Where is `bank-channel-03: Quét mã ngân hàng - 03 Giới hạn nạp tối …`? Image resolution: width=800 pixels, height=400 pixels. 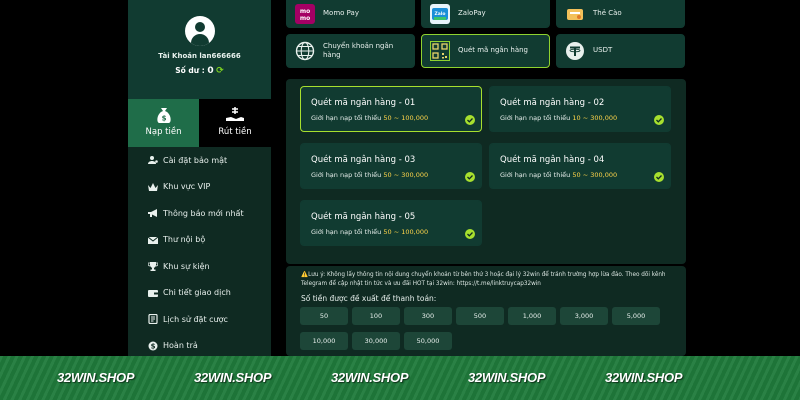
bank-channel-03: Quét mã ngân hàng - 03 Giới hạn nạp tối … is located at coordinates (391, 166).